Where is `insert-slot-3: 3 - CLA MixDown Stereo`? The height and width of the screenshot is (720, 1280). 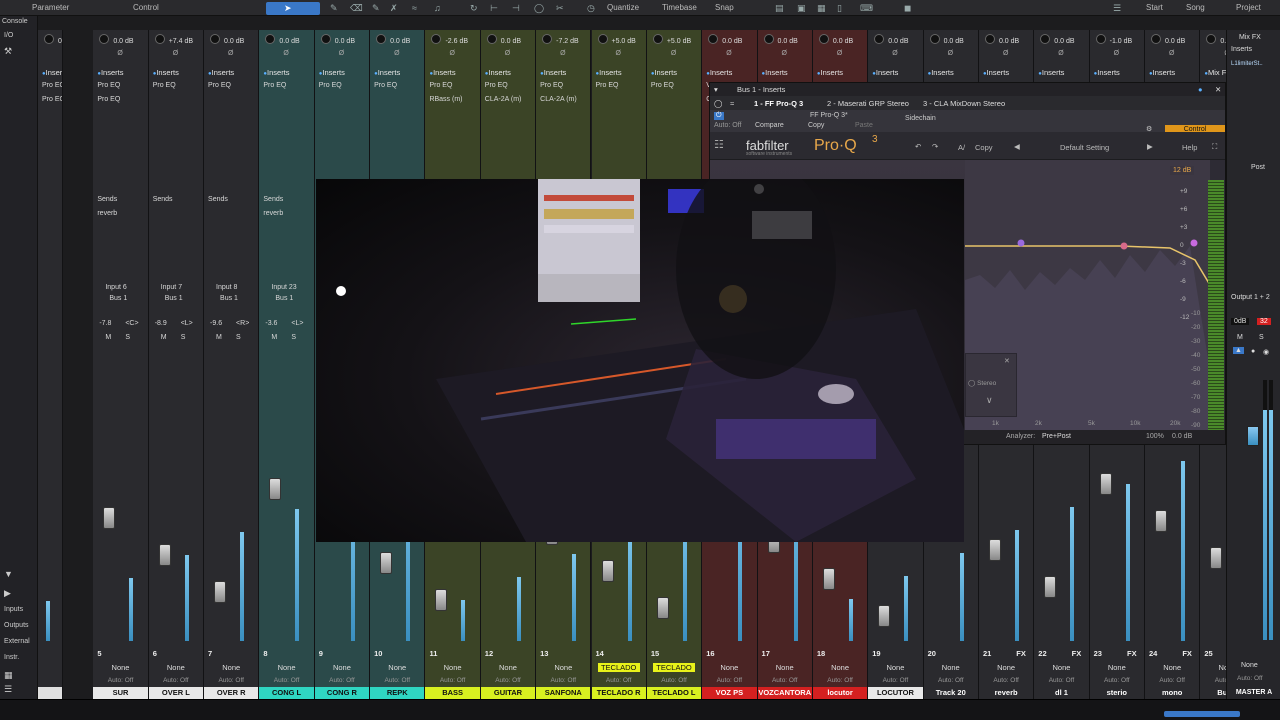
insert-slot-3: 3 - CLA MixDown Stereo is located at coordinates (964, 103).